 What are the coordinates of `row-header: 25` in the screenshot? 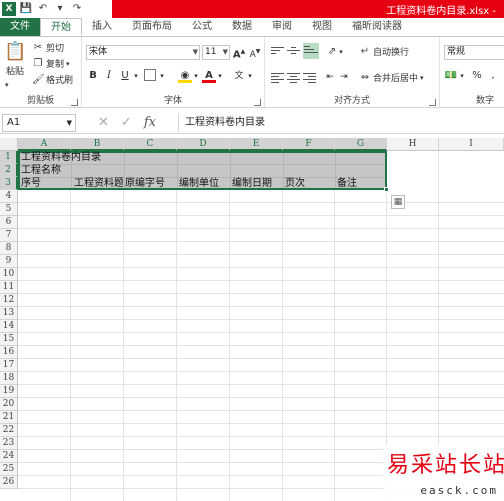 It's located at (9, 469).